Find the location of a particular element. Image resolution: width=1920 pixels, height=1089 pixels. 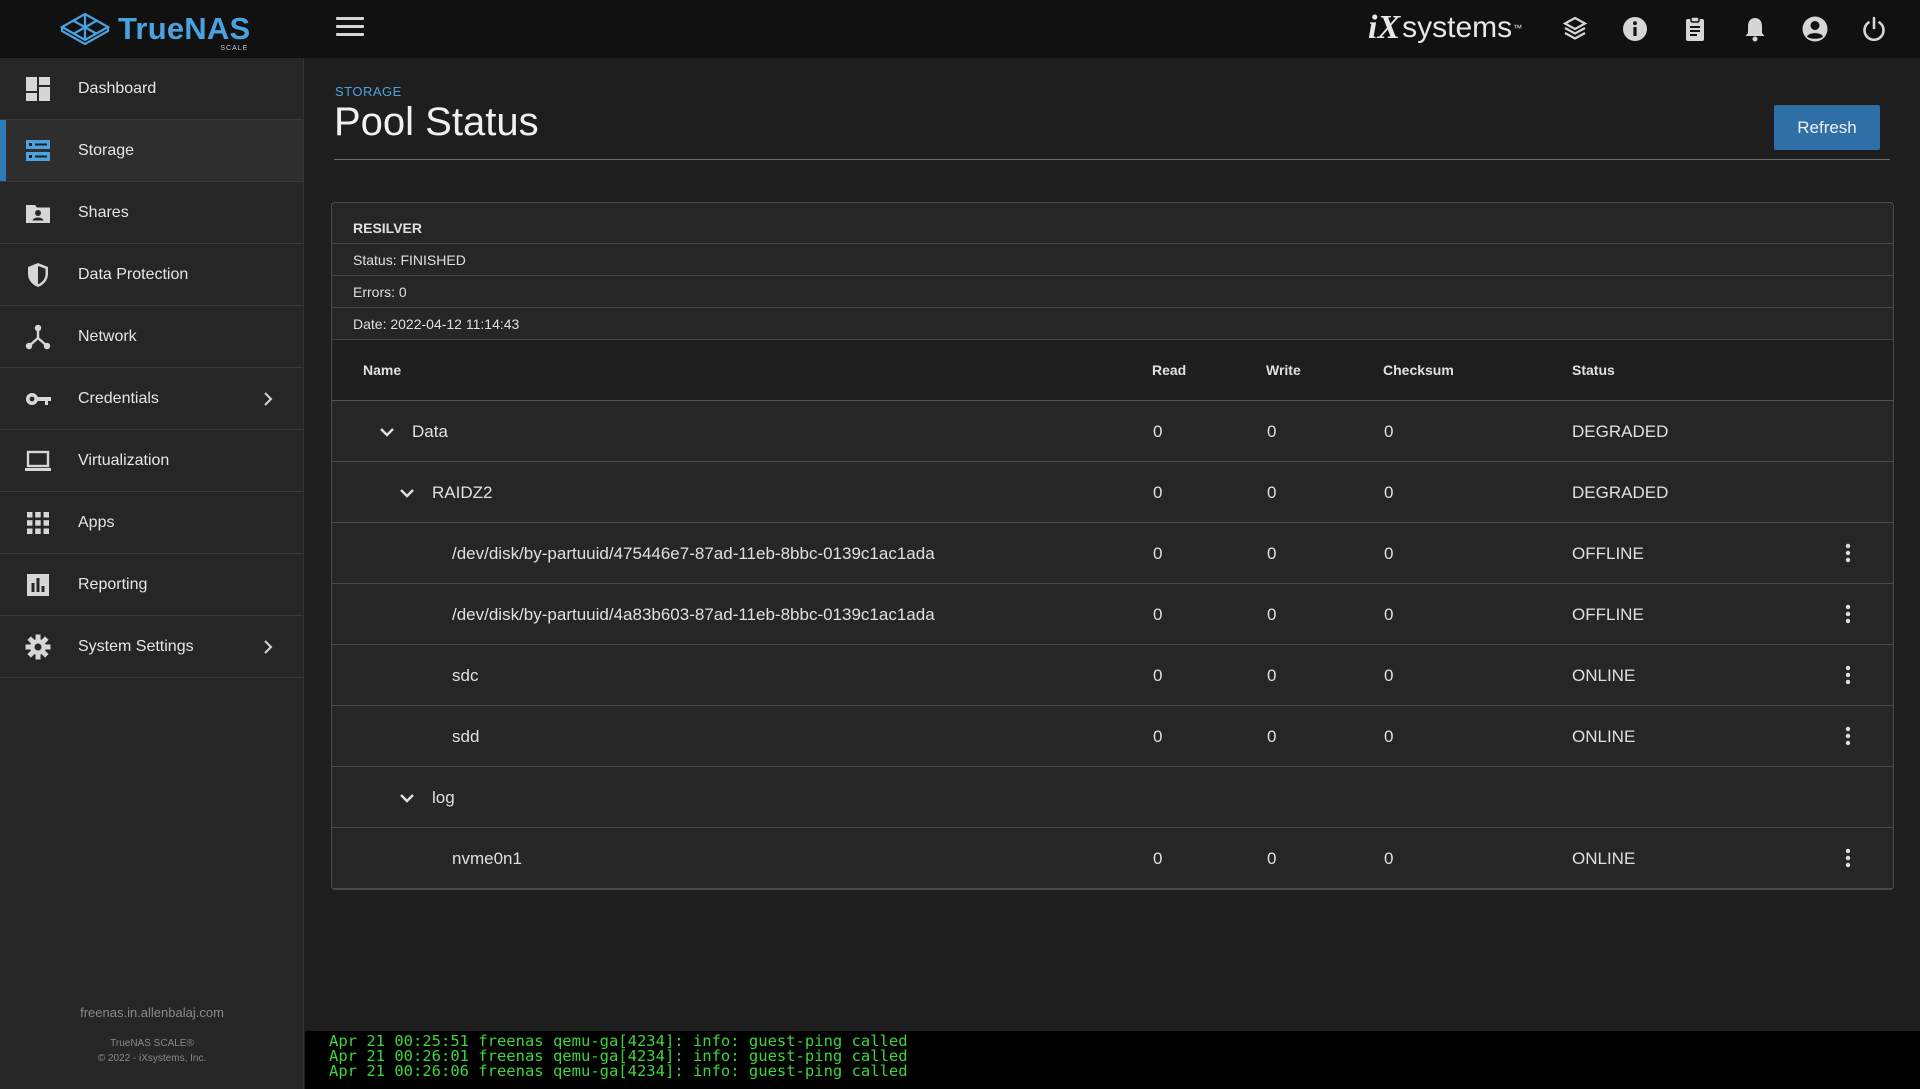

sidebar-item-label: Apps is located at coordinates (96, 522).